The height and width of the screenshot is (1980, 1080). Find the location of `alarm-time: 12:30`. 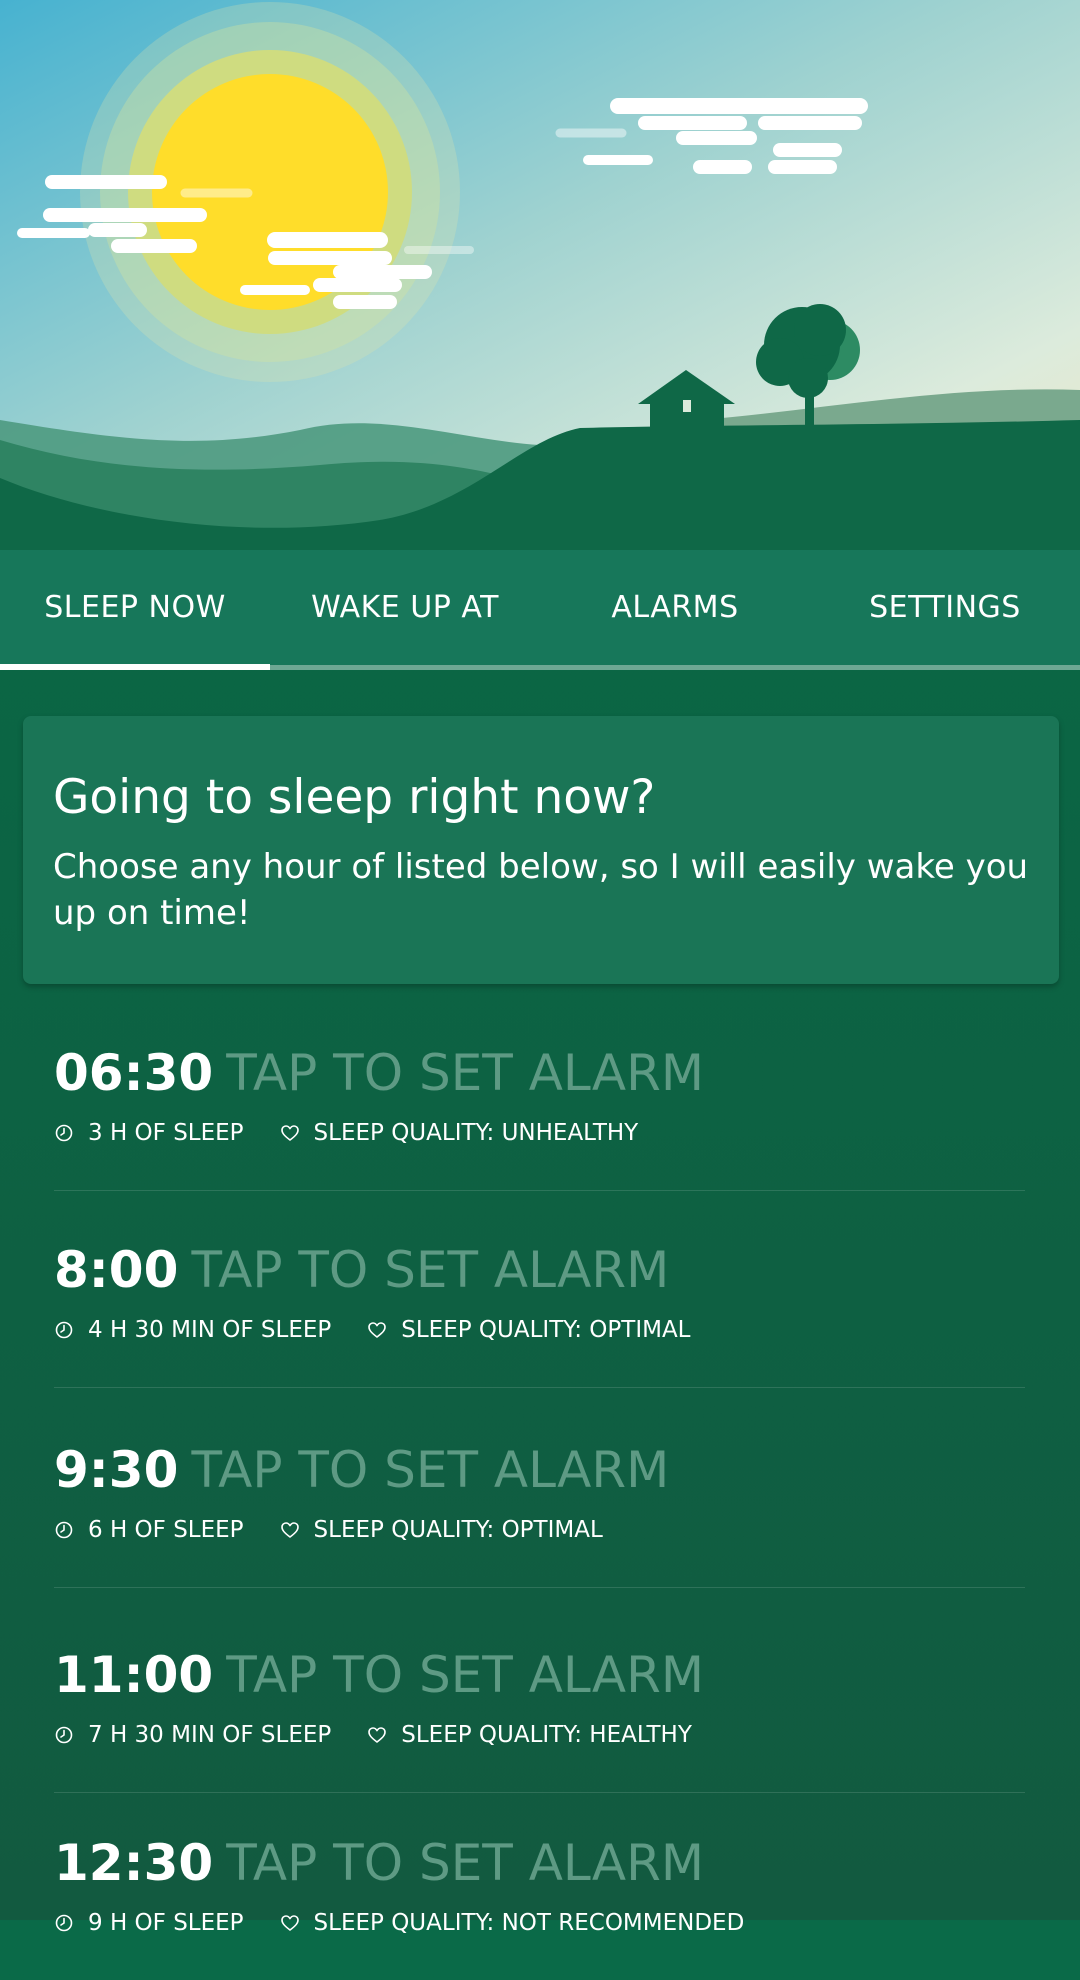

alarm-time: 12:30 is located at coordinates (134, 1863).